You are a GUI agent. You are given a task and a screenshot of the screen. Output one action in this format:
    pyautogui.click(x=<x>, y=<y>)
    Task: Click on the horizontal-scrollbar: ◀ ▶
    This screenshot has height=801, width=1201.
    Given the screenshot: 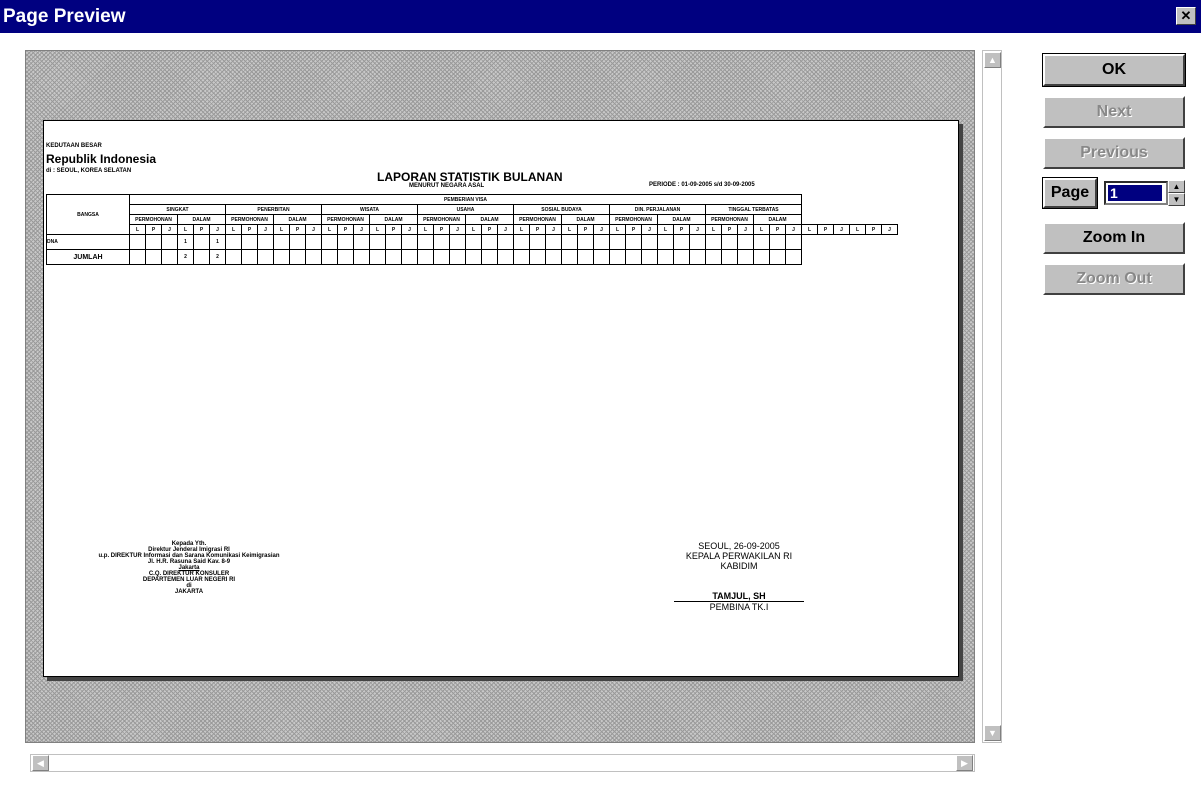 What is the action you would take?
    pyautogui.click(x=502, y=763)
    